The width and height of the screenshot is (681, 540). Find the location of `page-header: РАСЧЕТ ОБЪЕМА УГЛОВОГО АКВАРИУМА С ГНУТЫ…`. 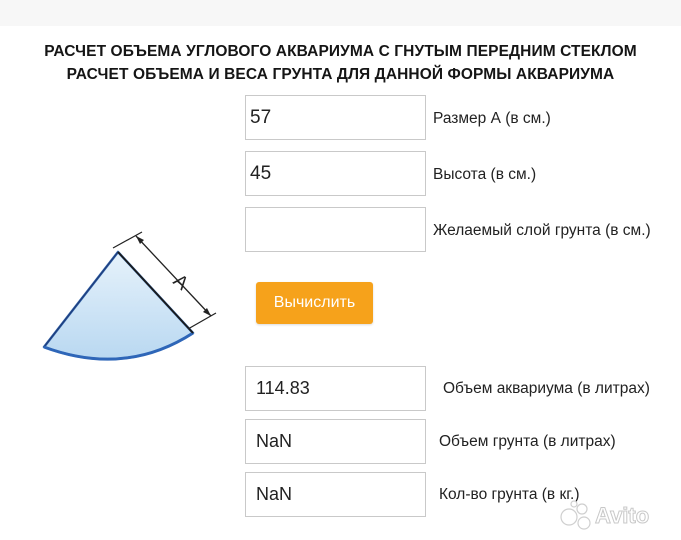

page-header: РАСЧЕТ ОБЪЕМА УГЛОВОГО АКВАРИУМА С ГНУТЫ… is located at coordinates (340, 63).